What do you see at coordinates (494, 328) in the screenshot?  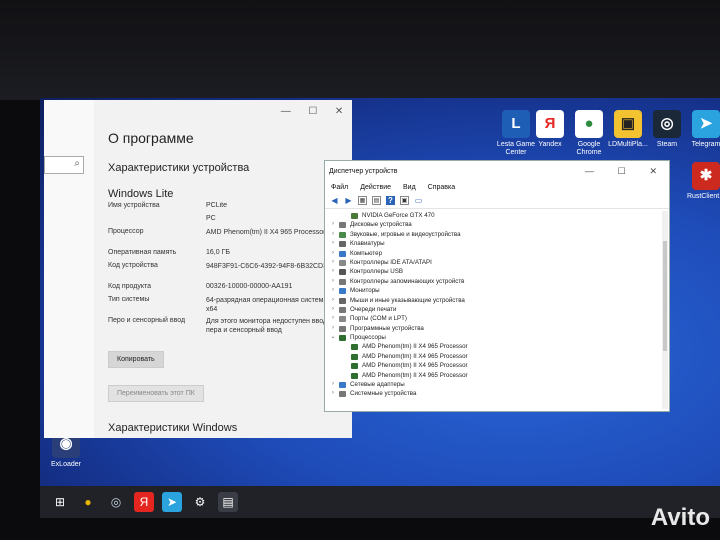 I see `tree-node: › Программные устройства` at bounding box center [494, 328].